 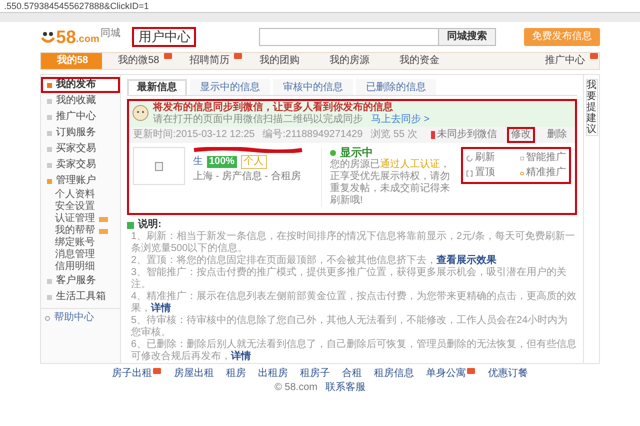 I want to click on nav-tab: 我的资金, so click(x=418, y=61).